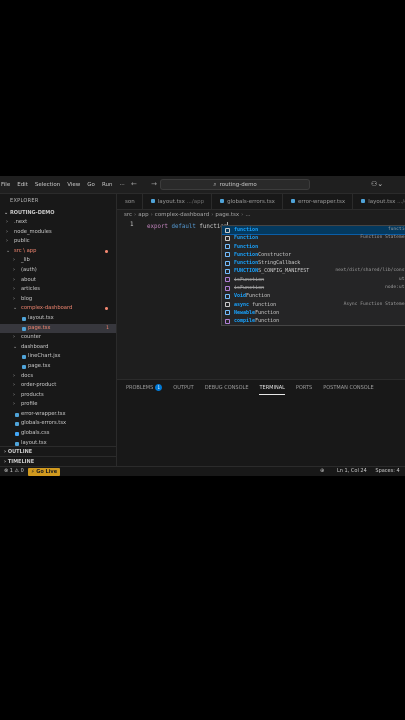 This screenshot has width=405, height=720. I want to click on menu-edit: Edit, so click(22, 185).